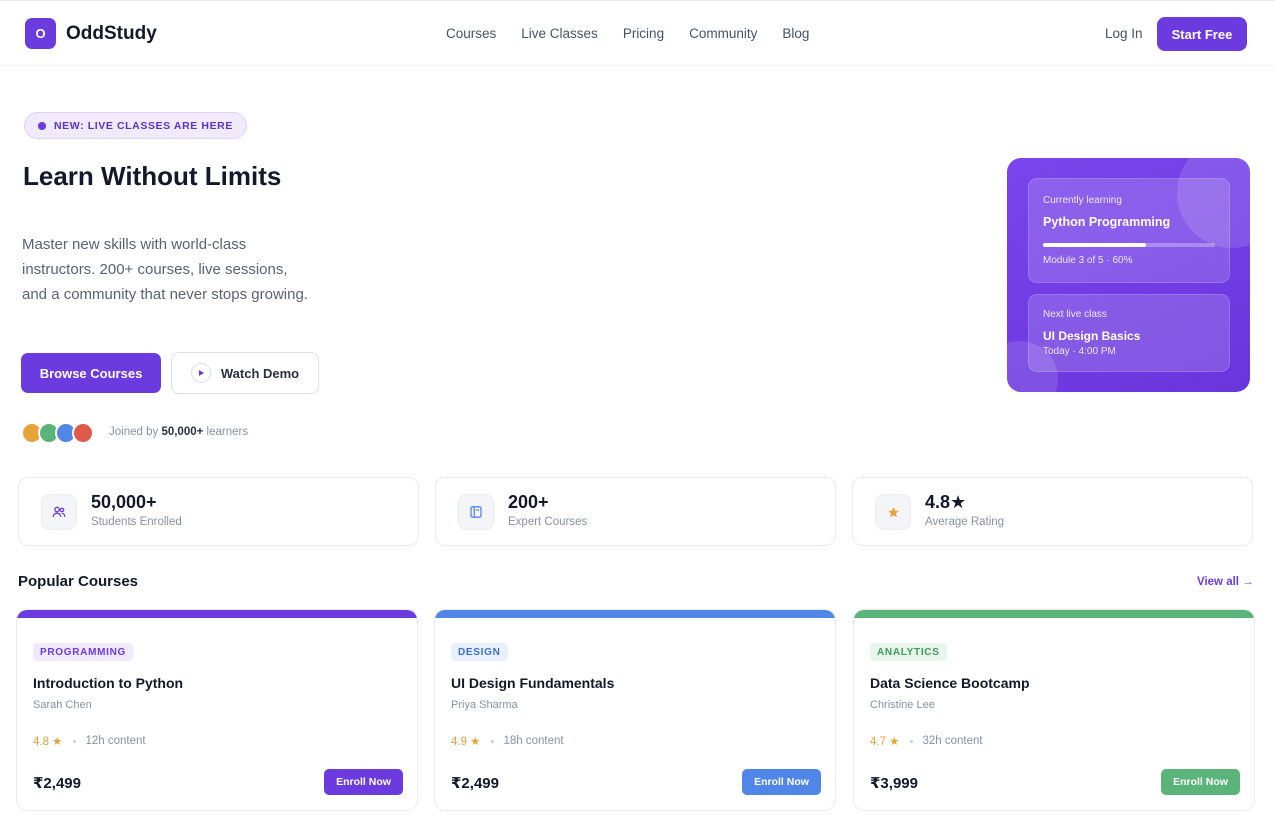  What do you see at coordinates (952, 741) in the screenshot?
I see `course-hours: 32h content` at bounding box center [952, 741].